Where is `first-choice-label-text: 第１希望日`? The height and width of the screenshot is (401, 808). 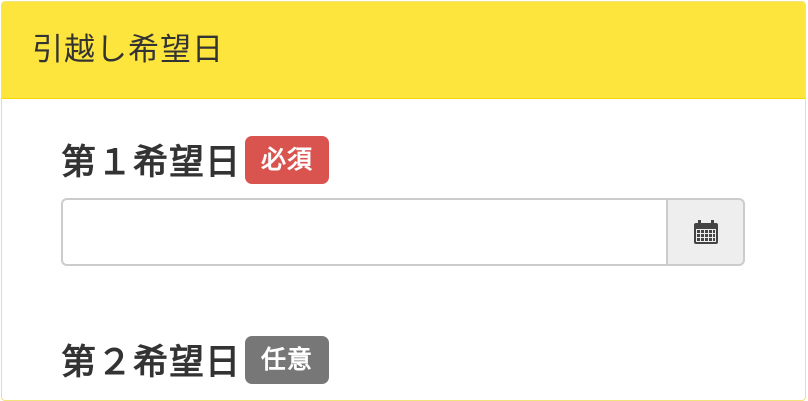
first-choice-label-text: 第１希望日 is located at coordinates (151, 163).